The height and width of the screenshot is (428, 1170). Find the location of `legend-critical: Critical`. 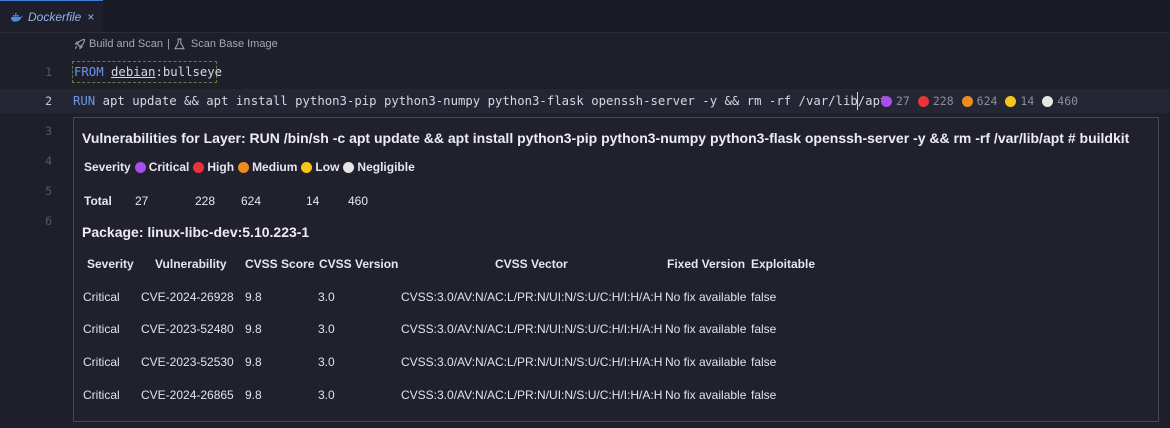

legend-critical: Critical is located at coordinates (169, 167).